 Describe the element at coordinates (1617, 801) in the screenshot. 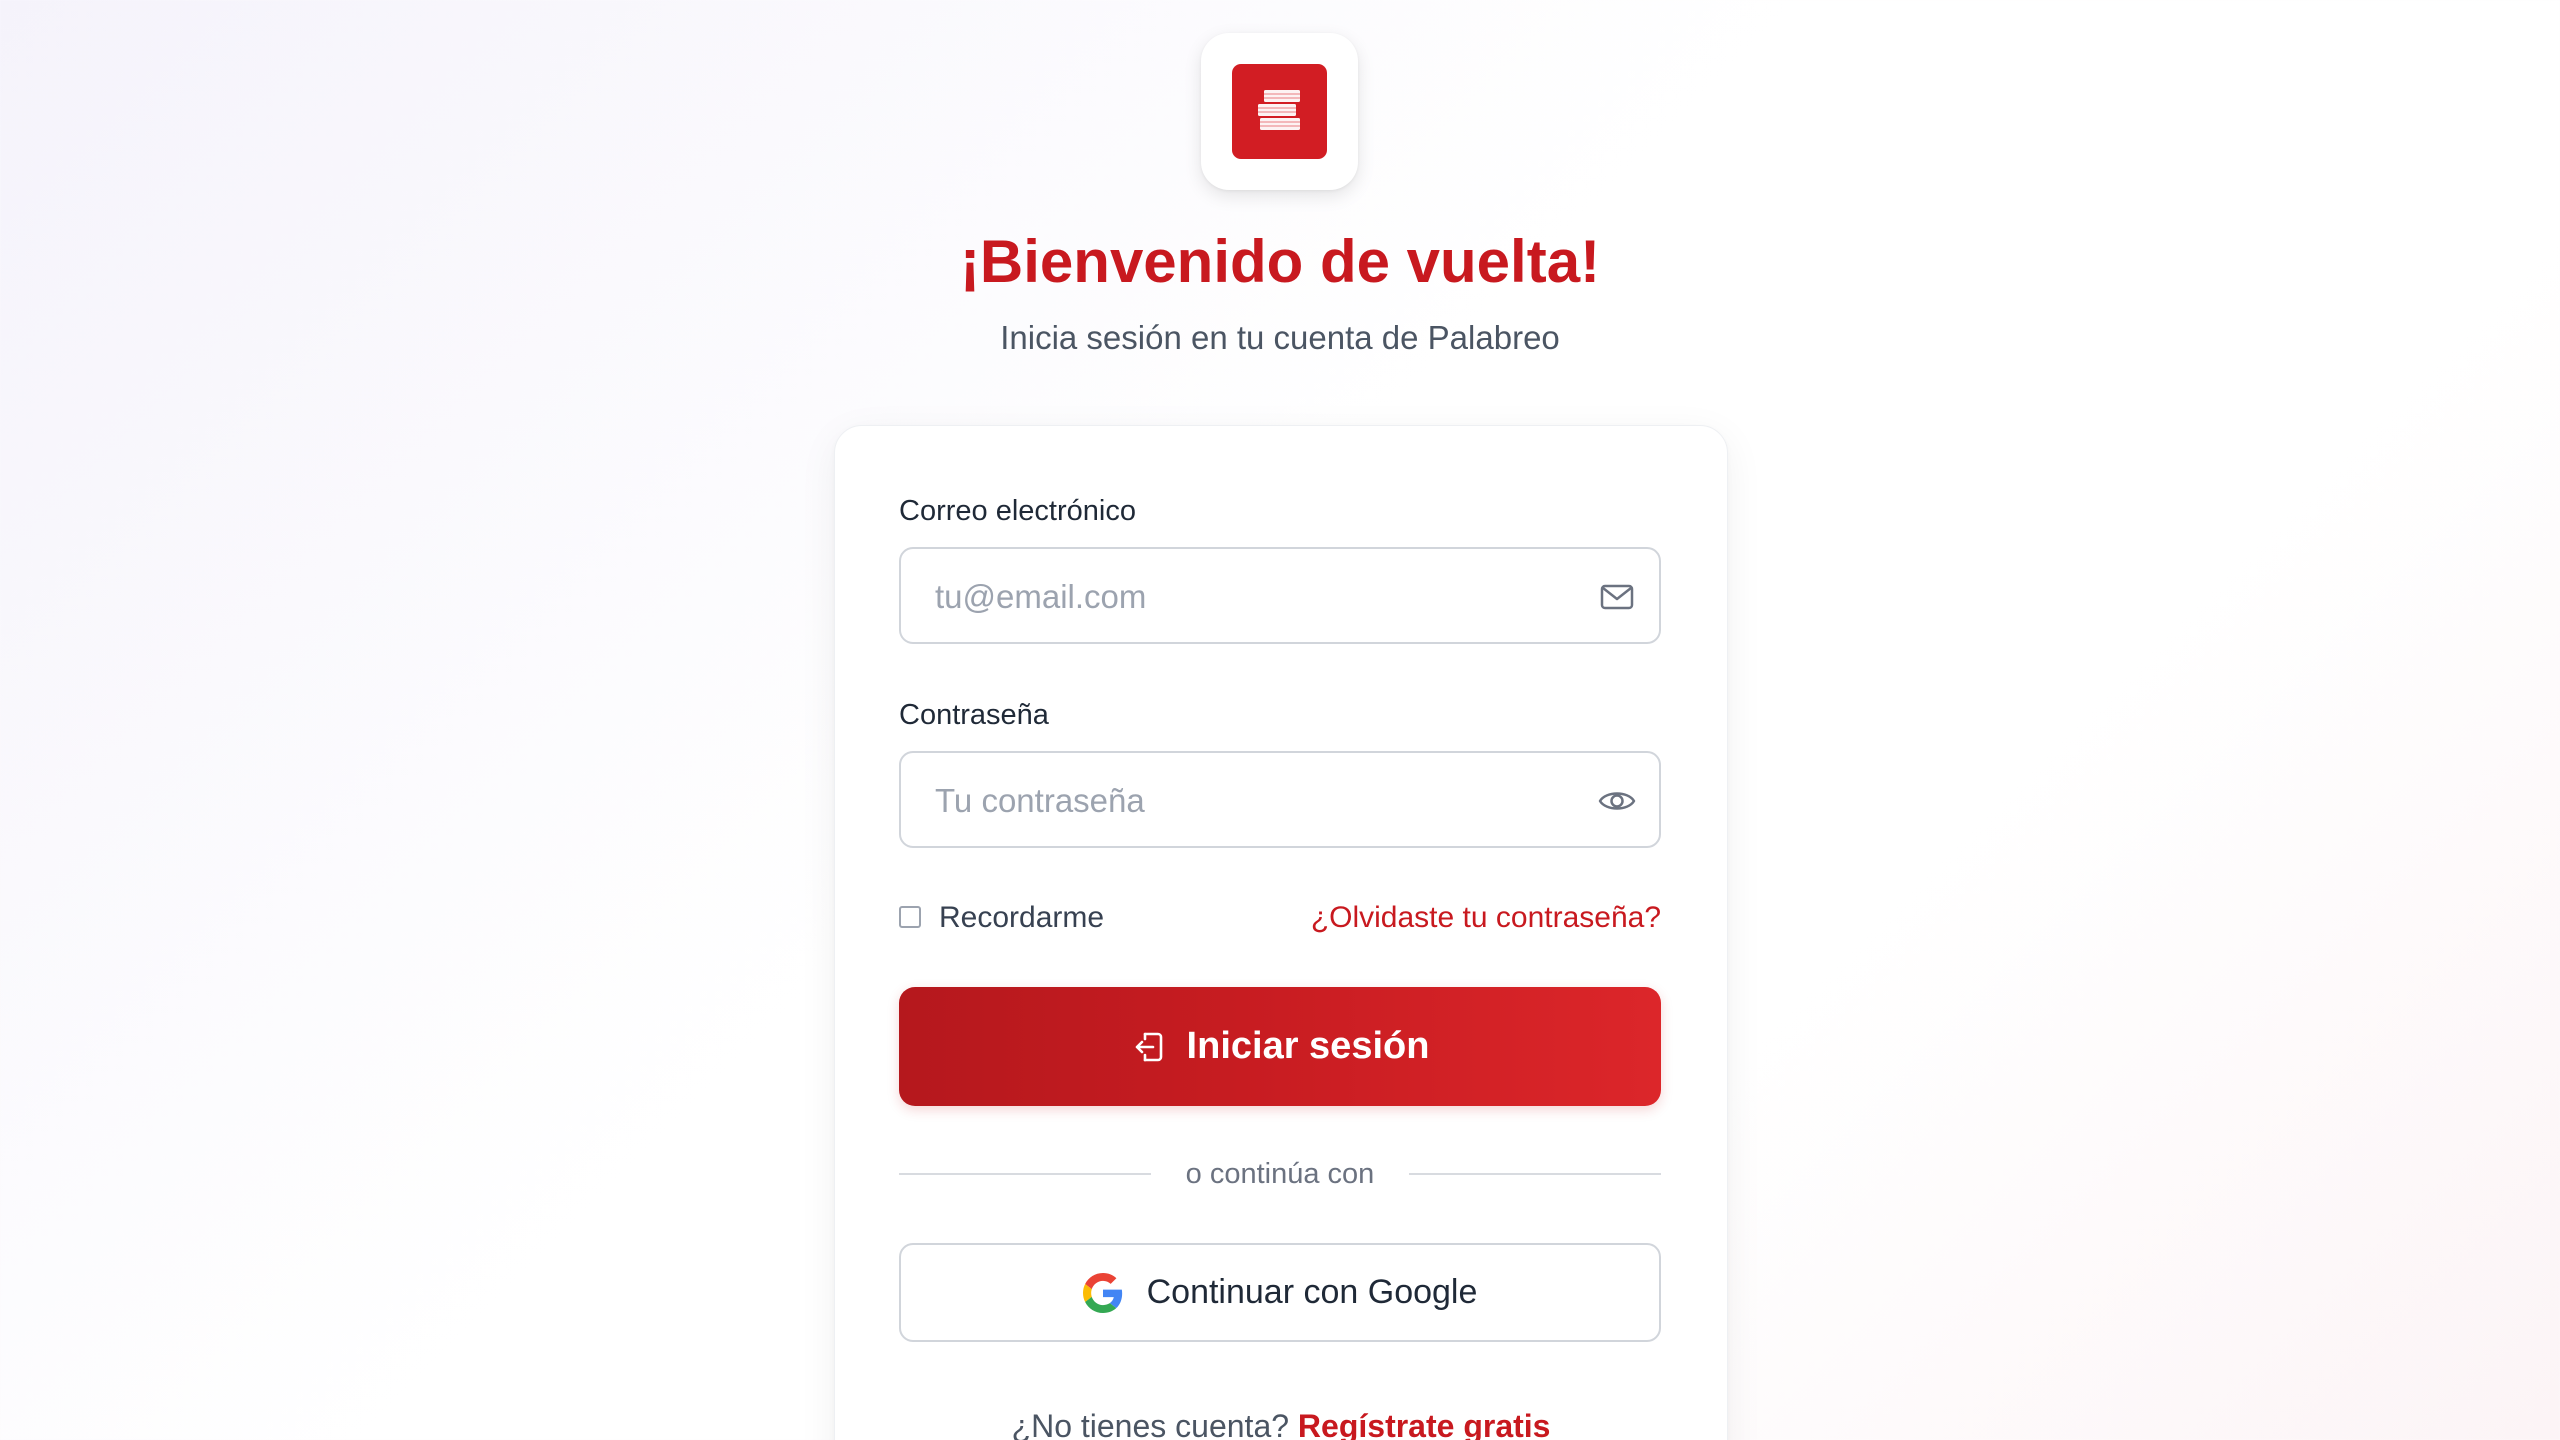

I see `eye-icon` at that location.